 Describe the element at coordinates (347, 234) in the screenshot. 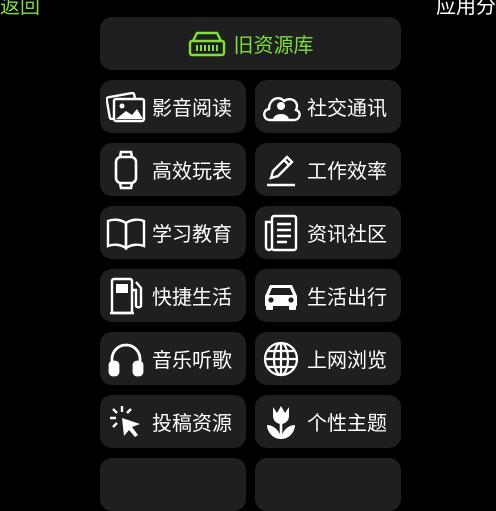

I see `category-label: 资讯社区` at that location.